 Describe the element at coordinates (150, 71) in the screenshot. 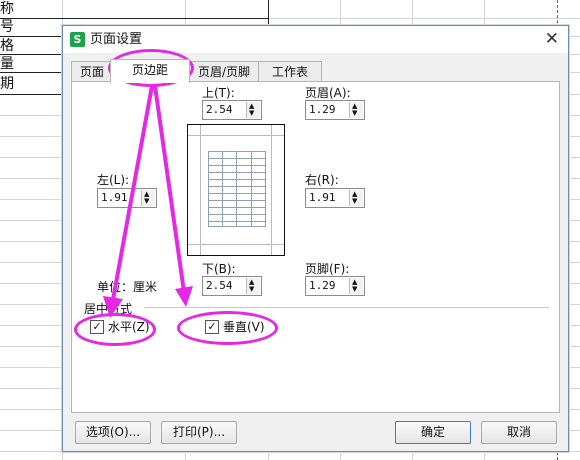

I see `tab-margins: 页边距` at that location.